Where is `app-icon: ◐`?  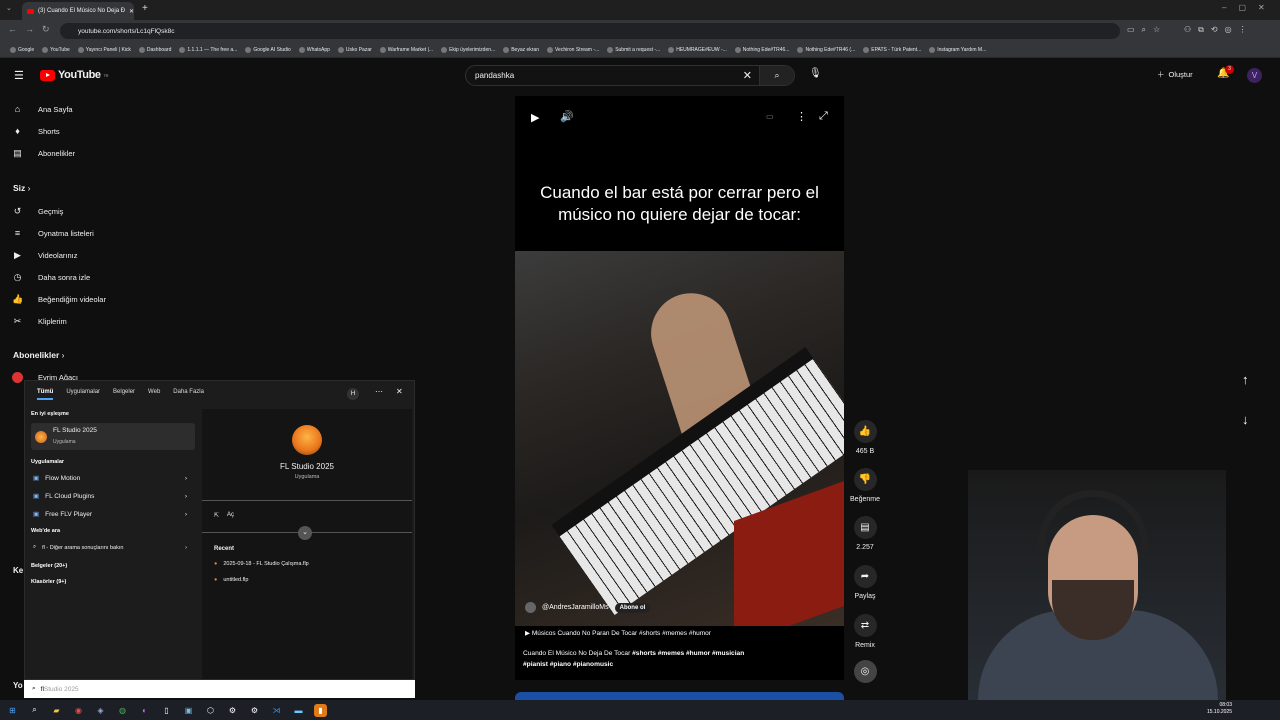 app-icon: ◐ is located at coordinates (144, 710).